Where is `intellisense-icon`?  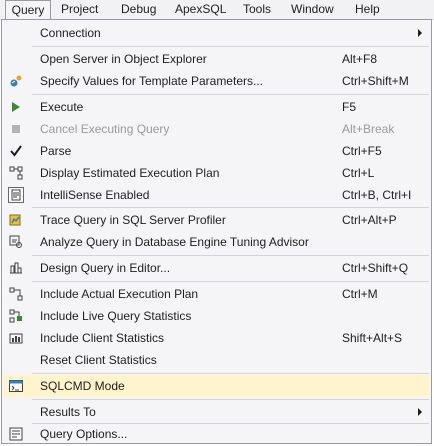 intellisense-icon is located at coordinates (16, 195).